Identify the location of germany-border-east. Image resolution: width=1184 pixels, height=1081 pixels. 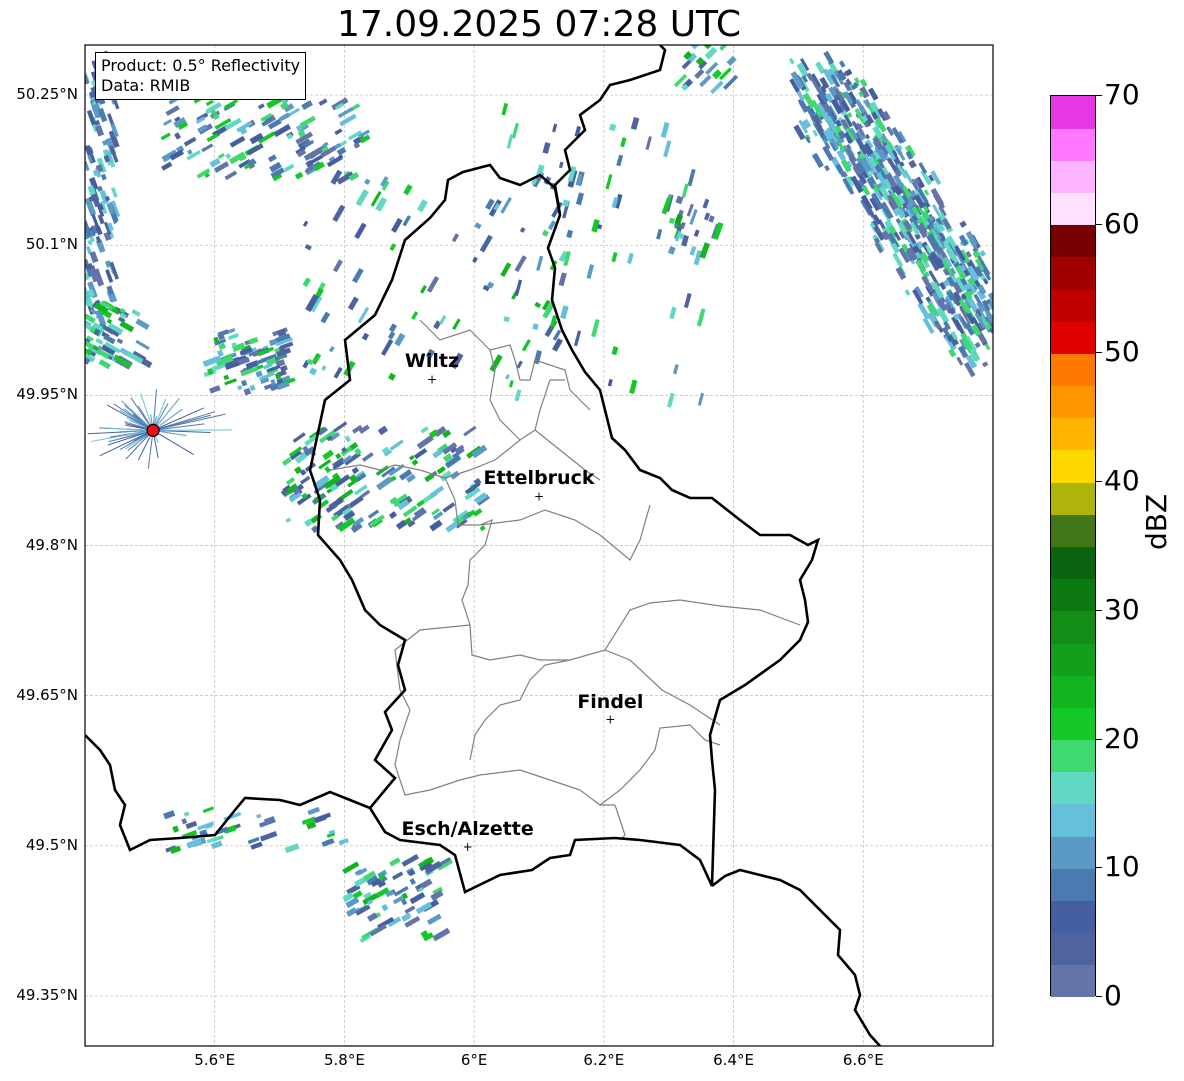
(610, 130).